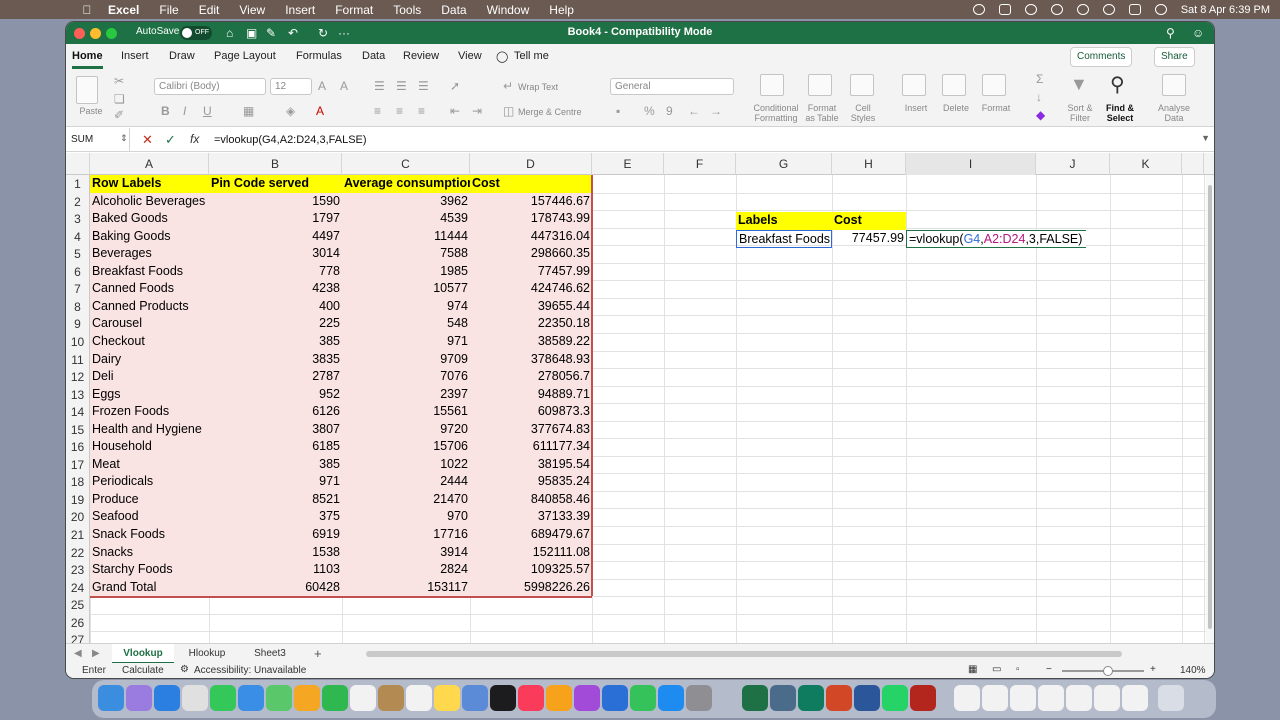 Image resolution: width=1280 pixels, height=720 pixels. I want to click on table-cell: 77457.99, so click(531, 271).